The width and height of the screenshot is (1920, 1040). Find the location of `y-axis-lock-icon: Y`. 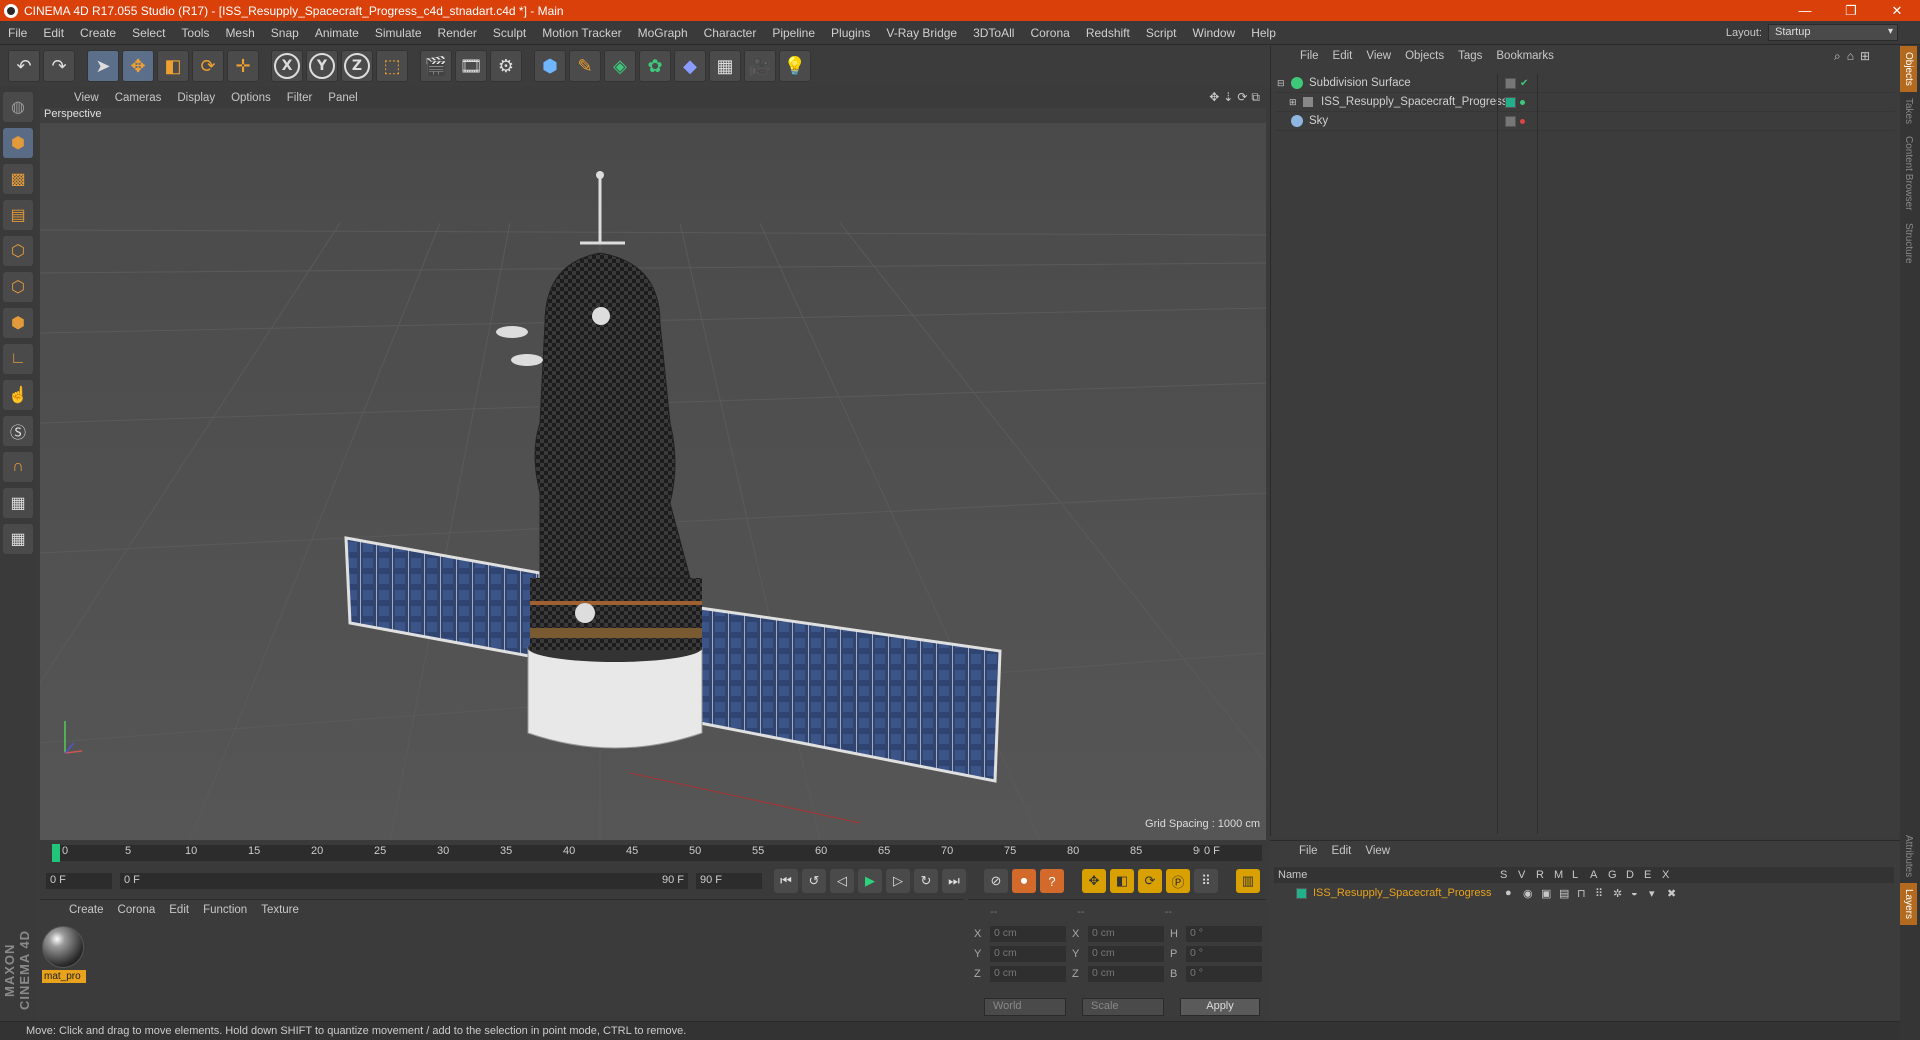

y-axis-lock-icon: Y is located at coordinates (322, 66).